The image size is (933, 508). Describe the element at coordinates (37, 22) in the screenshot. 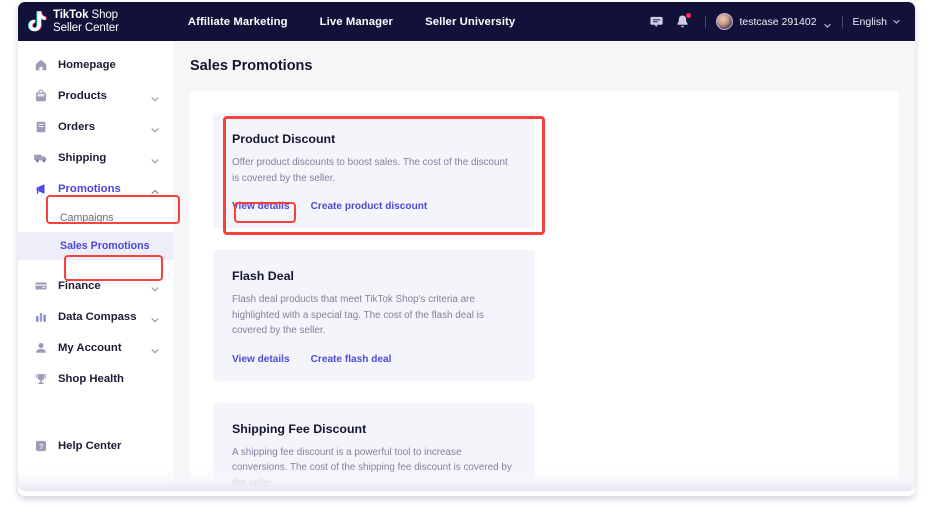

I see `tiktok-note-icon` at that location.